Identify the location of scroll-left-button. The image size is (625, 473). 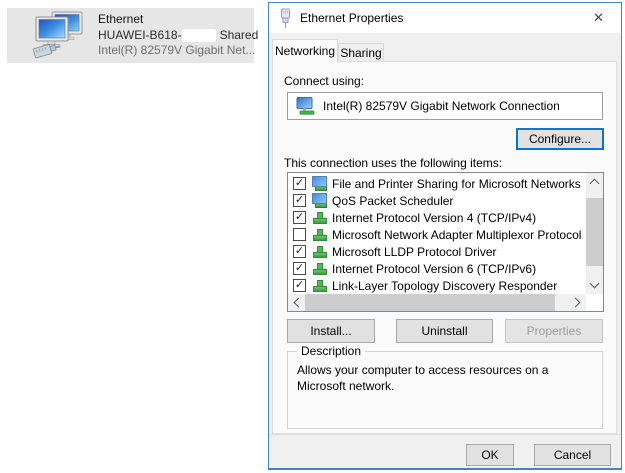
(296, 302).